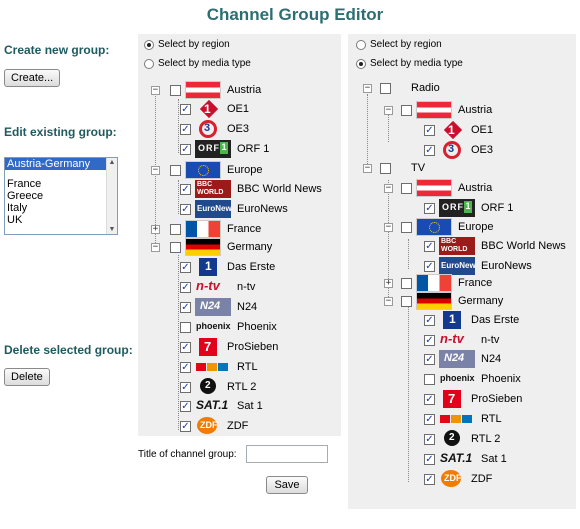  Describe the element at coordinates (385, 168) in the screenshot. I see `checkbox-tv` at that location.